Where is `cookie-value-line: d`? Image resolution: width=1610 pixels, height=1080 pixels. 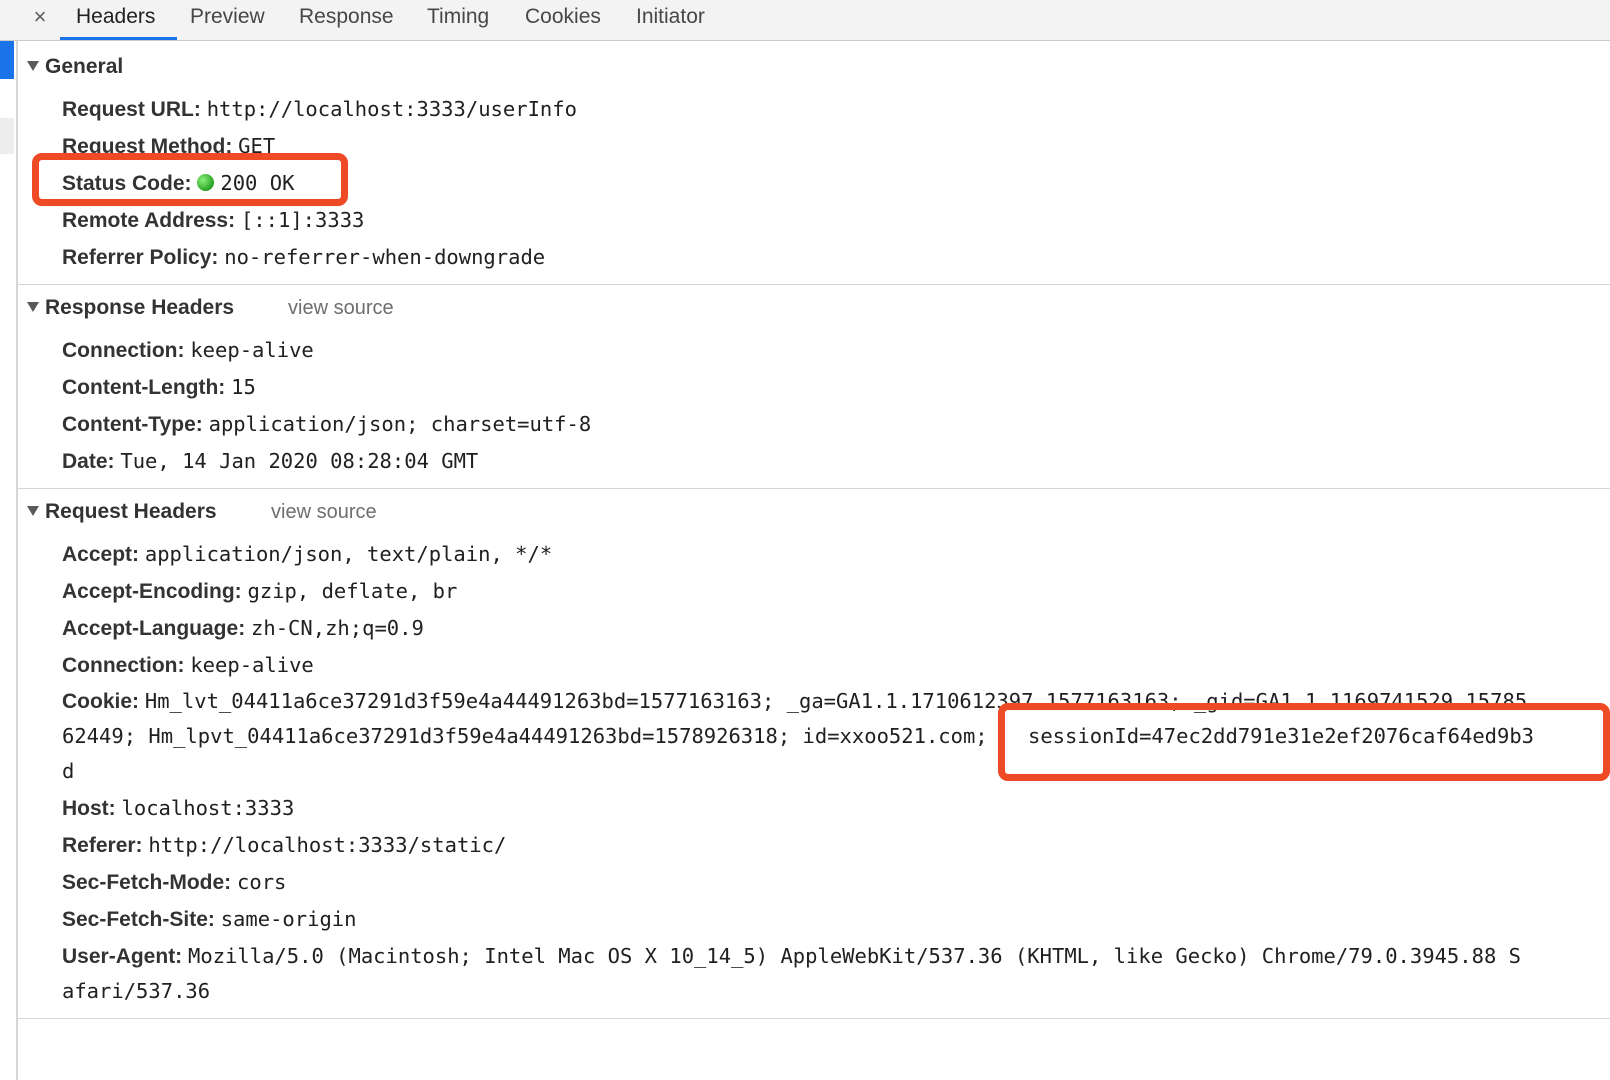 cookie-value-line: d is located at coordinates (68, 771).